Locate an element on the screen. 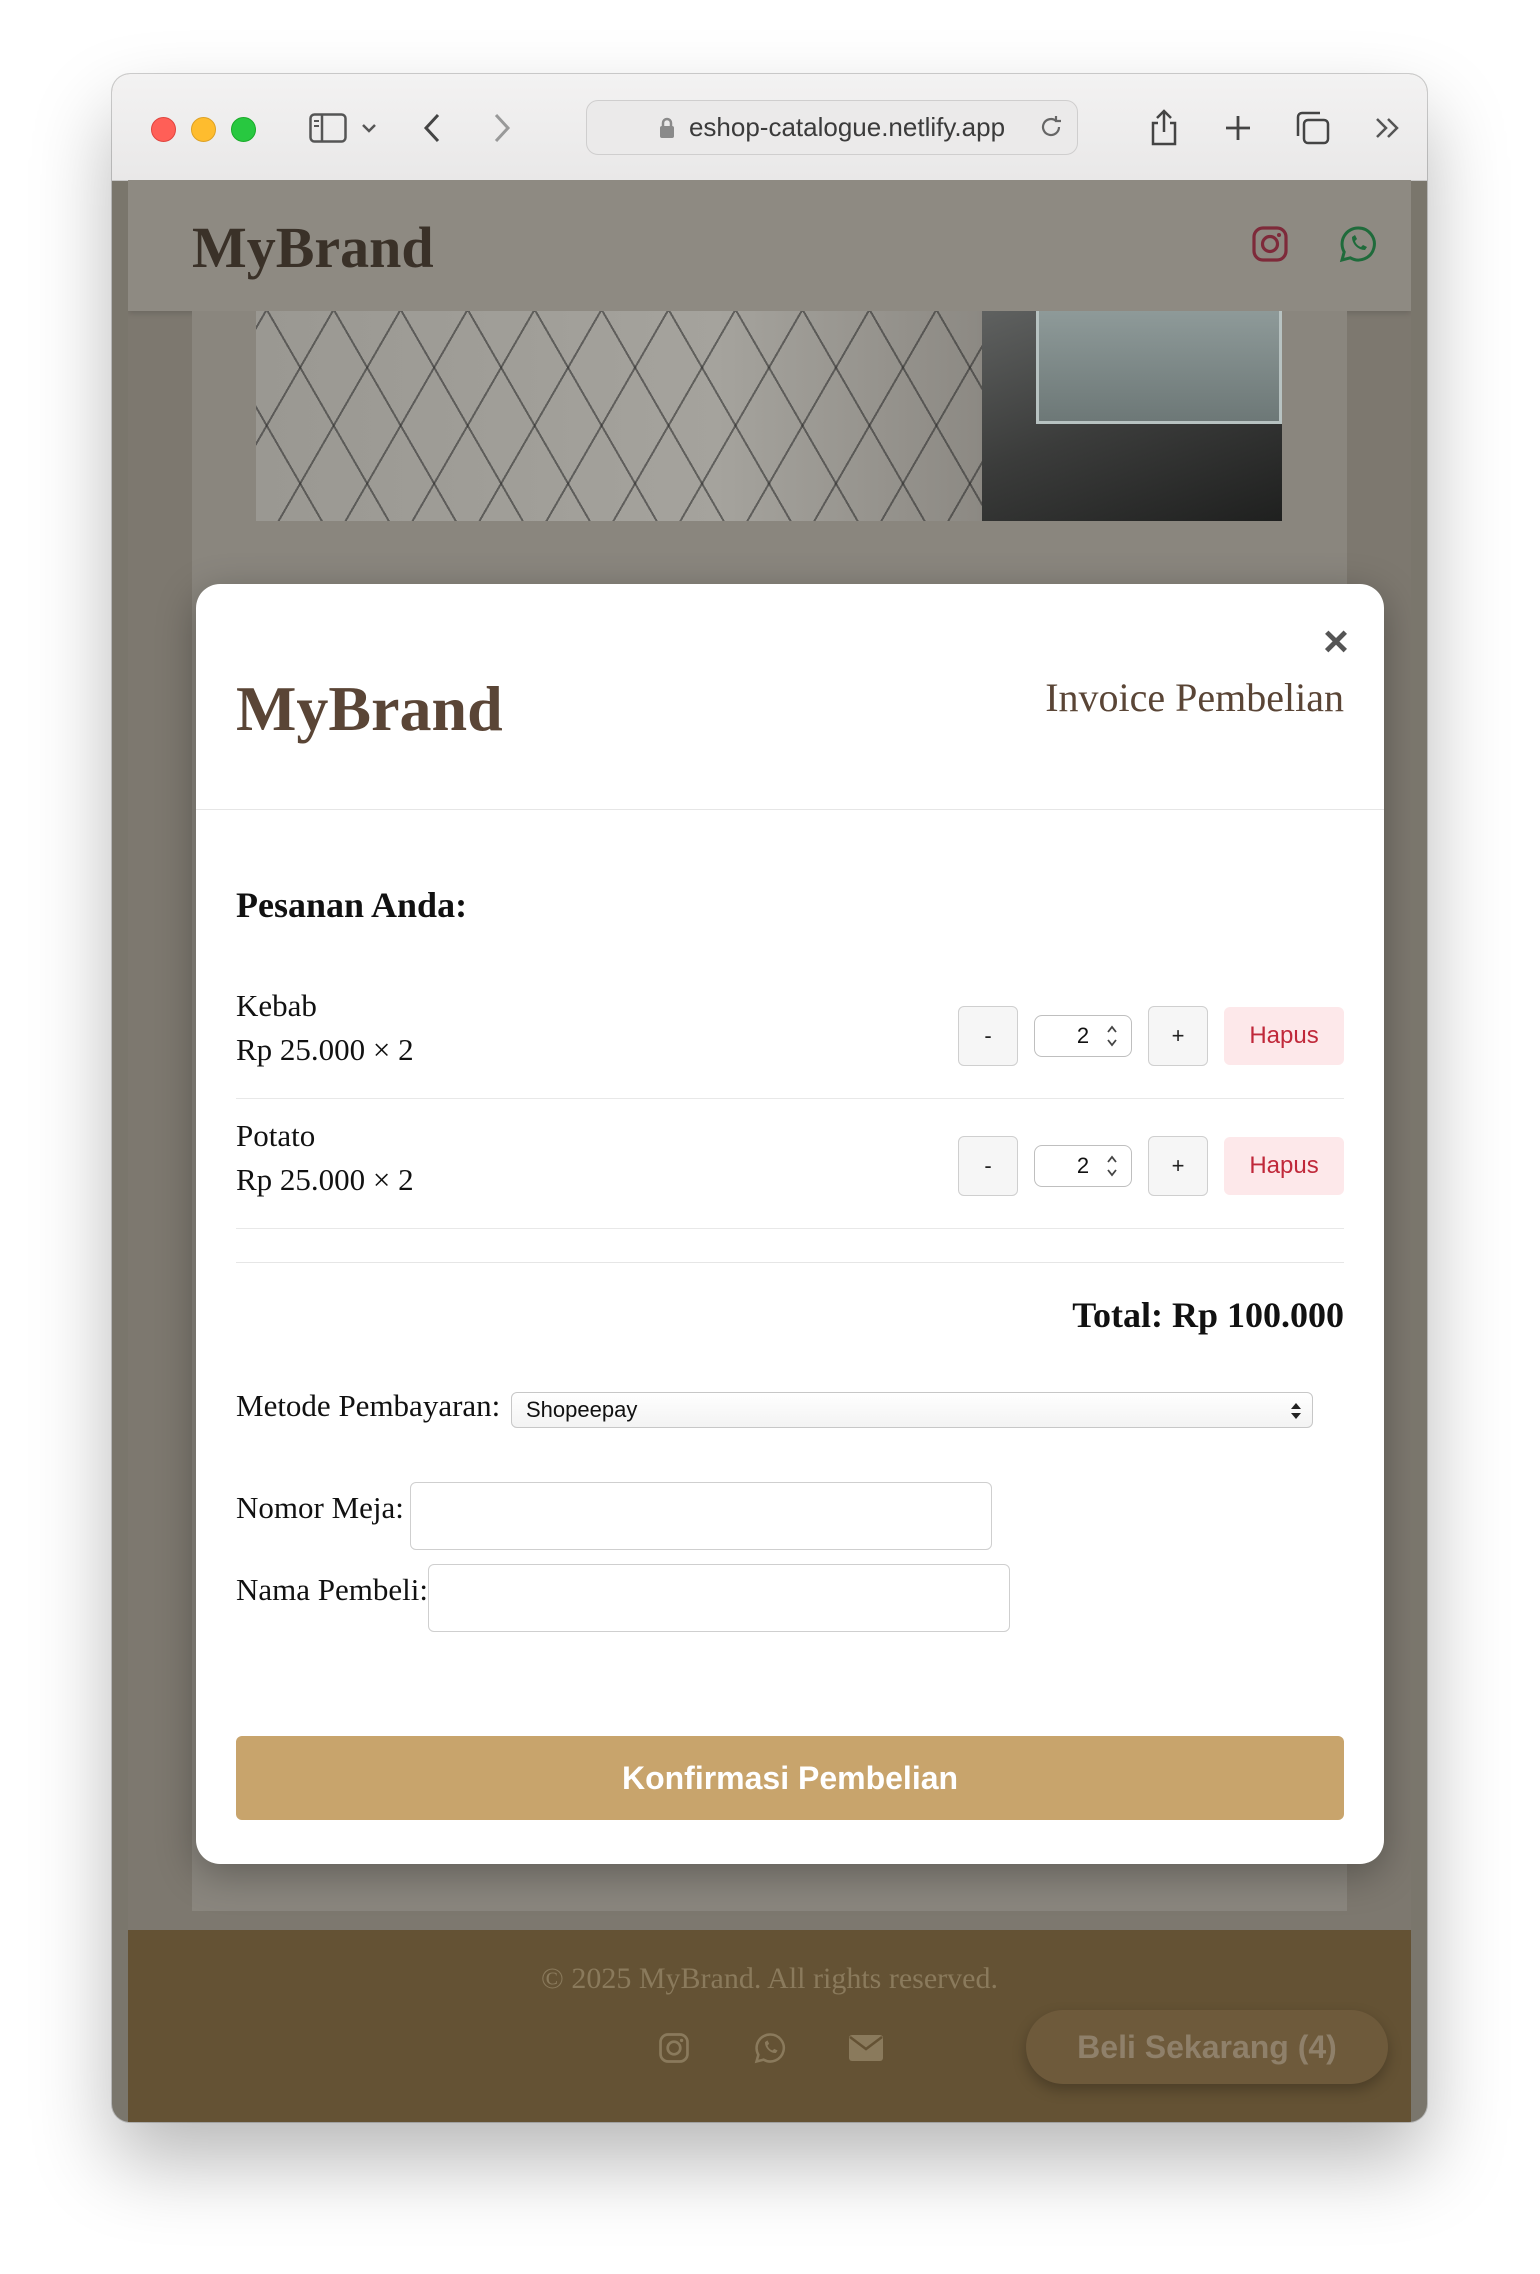  share-icon is located at coordinates (1164, 128).